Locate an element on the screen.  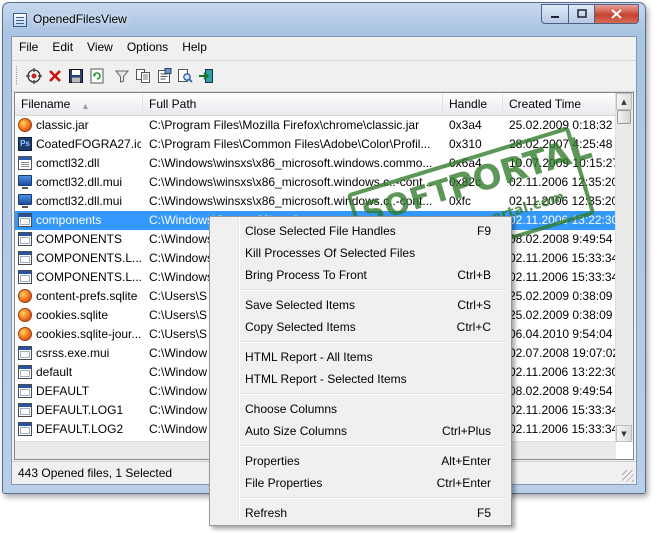
menu-view: View is located at coordinates (100, 47).